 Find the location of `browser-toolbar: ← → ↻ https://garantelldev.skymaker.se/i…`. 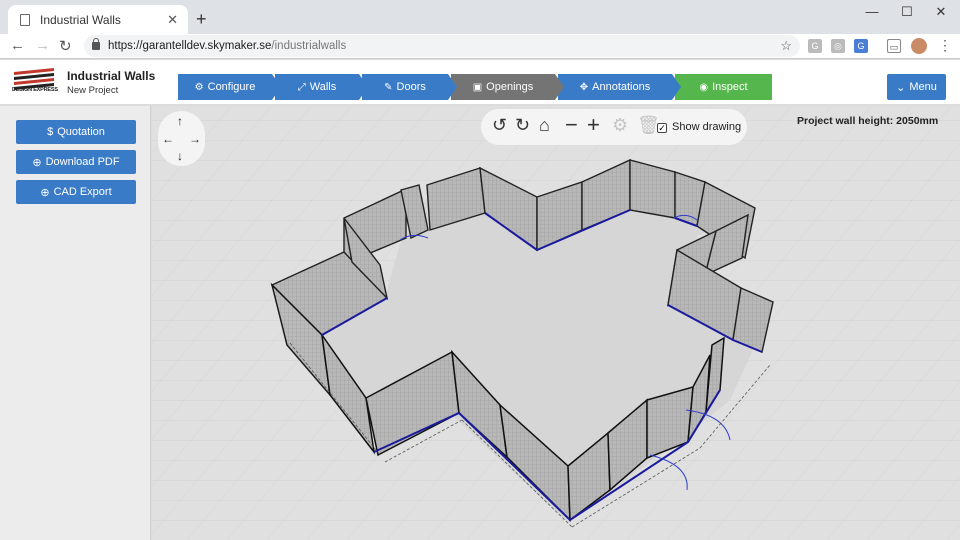

browser-toolbar: ← → ↻ https://garantelldev.skymaker.se/i… is located at coordinates (480, 46).